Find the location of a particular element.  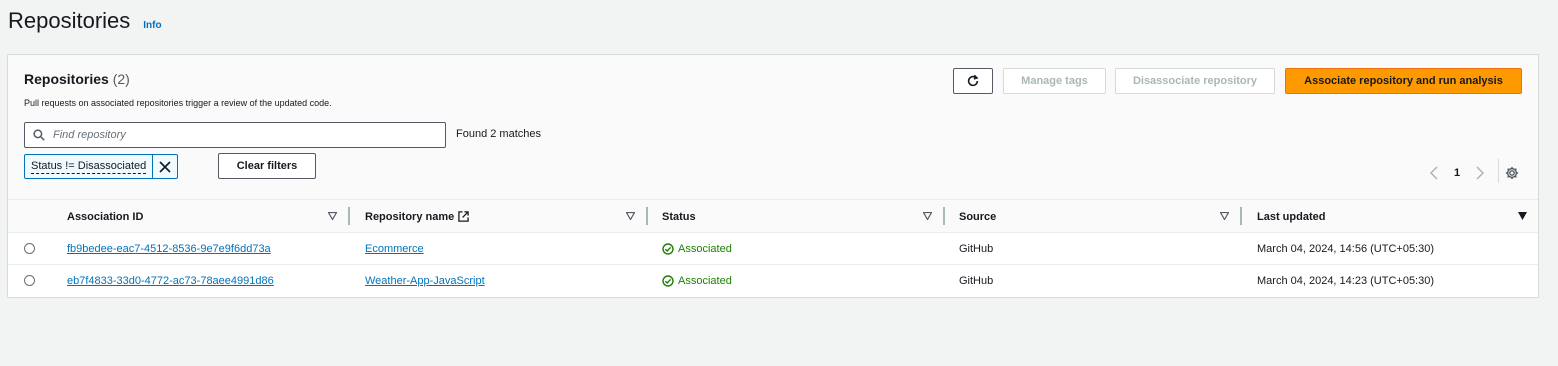

close-icon is located at coordinates (165, 166).